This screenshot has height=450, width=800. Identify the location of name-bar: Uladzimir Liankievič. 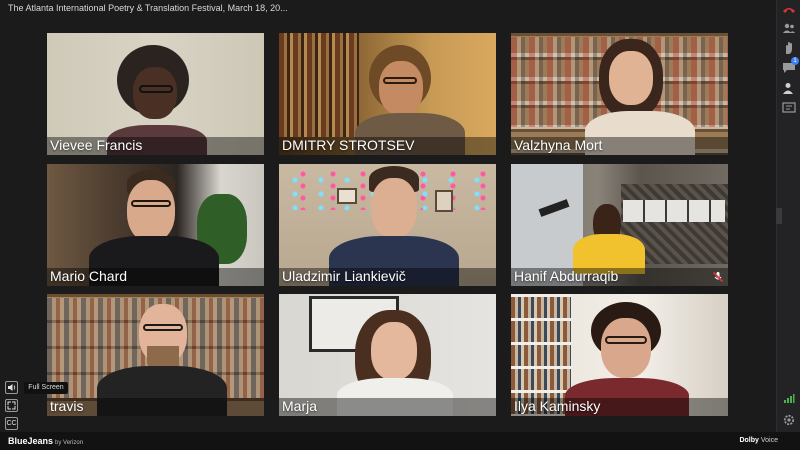
(387, 277).